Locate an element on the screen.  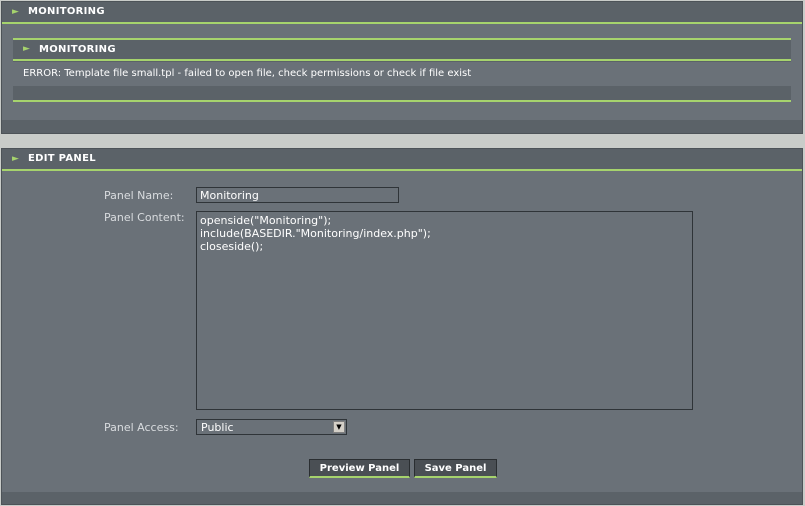
chevron-down-icon: ▼ is located at coordinates (339, 427).